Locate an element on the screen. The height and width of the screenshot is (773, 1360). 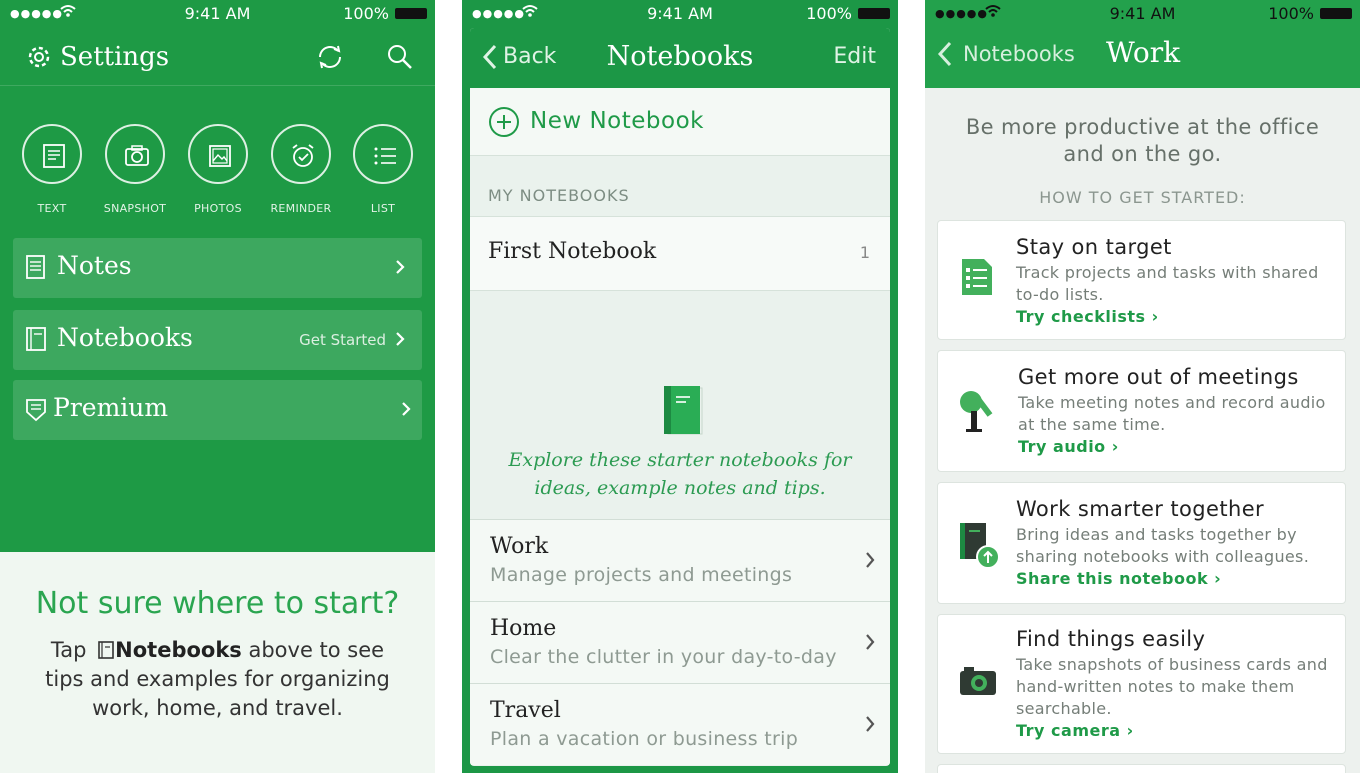
menu-label: Notes is located at coordinates (94, 265).